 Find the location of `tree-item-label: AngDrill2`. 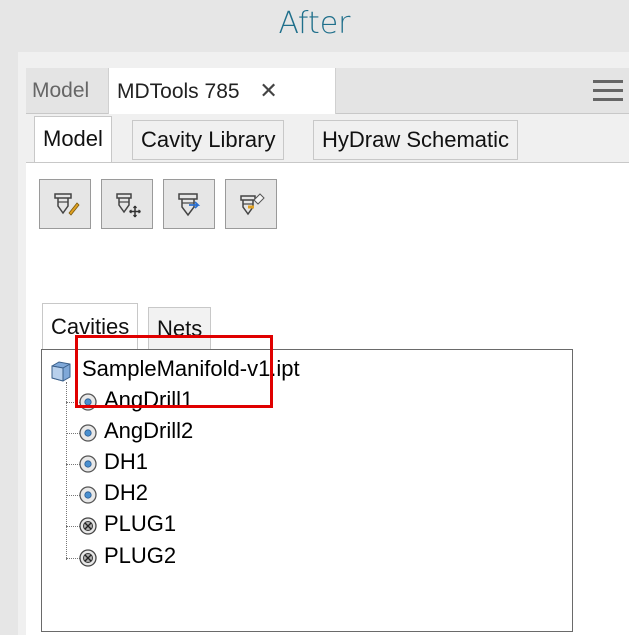

tree-item-label: AngDrill2 is located at coordinates (149, 430).